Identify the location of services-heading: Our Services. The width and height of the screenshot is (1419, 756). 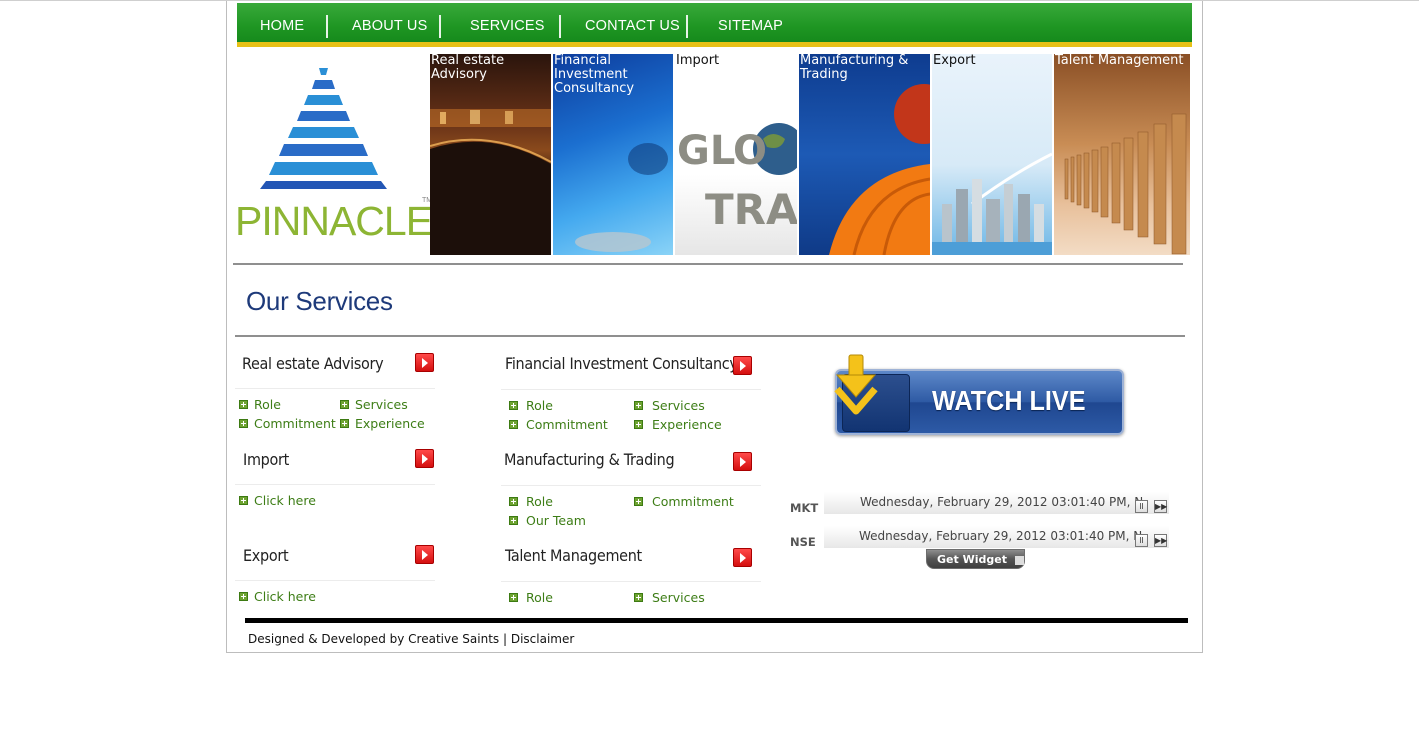
(319, 301).